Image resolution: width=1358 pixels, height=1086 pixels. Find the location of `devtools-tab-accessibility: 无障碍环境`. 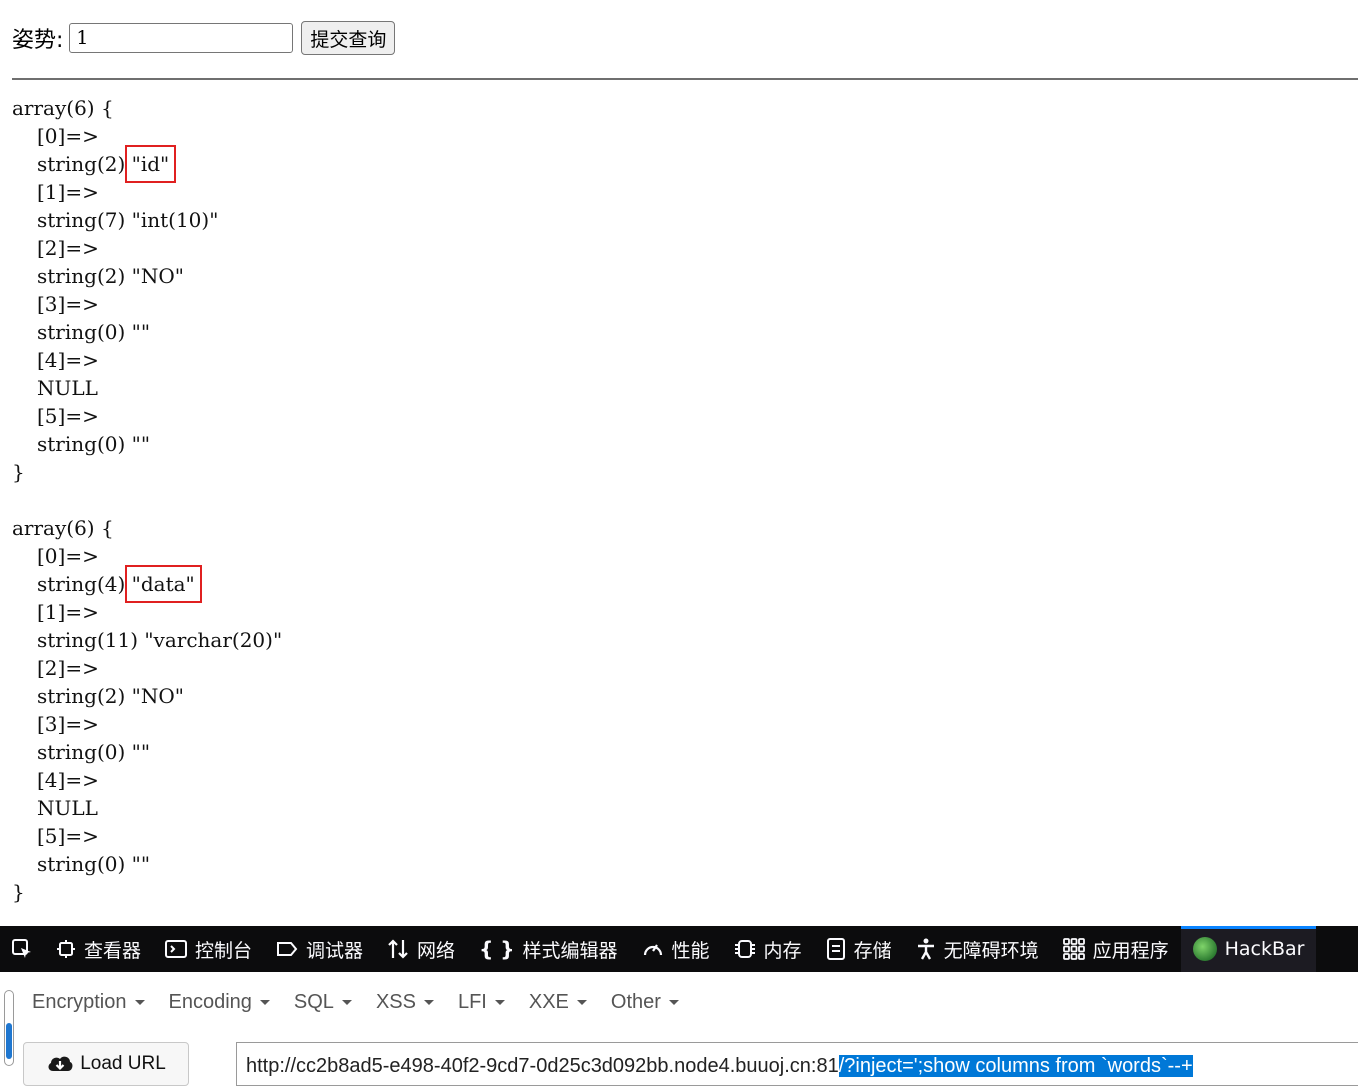

devtools-tab-accessibility: 无障碍环境 is located at coordinates (977, 949).